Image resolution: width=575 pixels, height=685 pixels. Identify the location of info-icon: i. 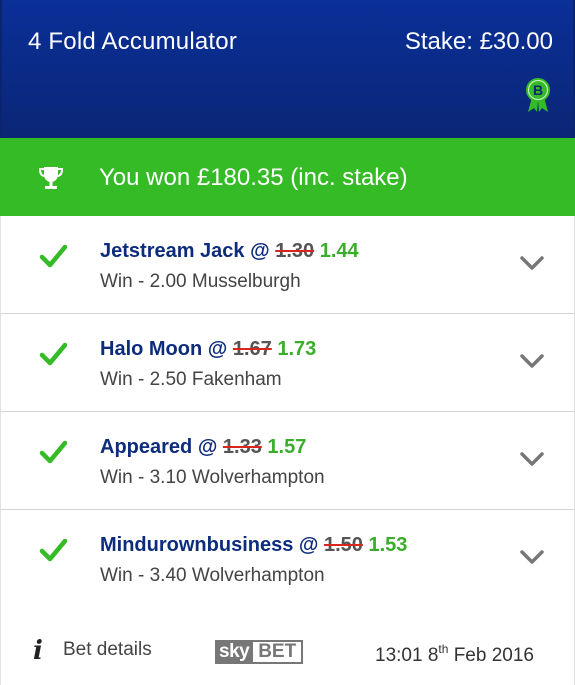
(38, 651).